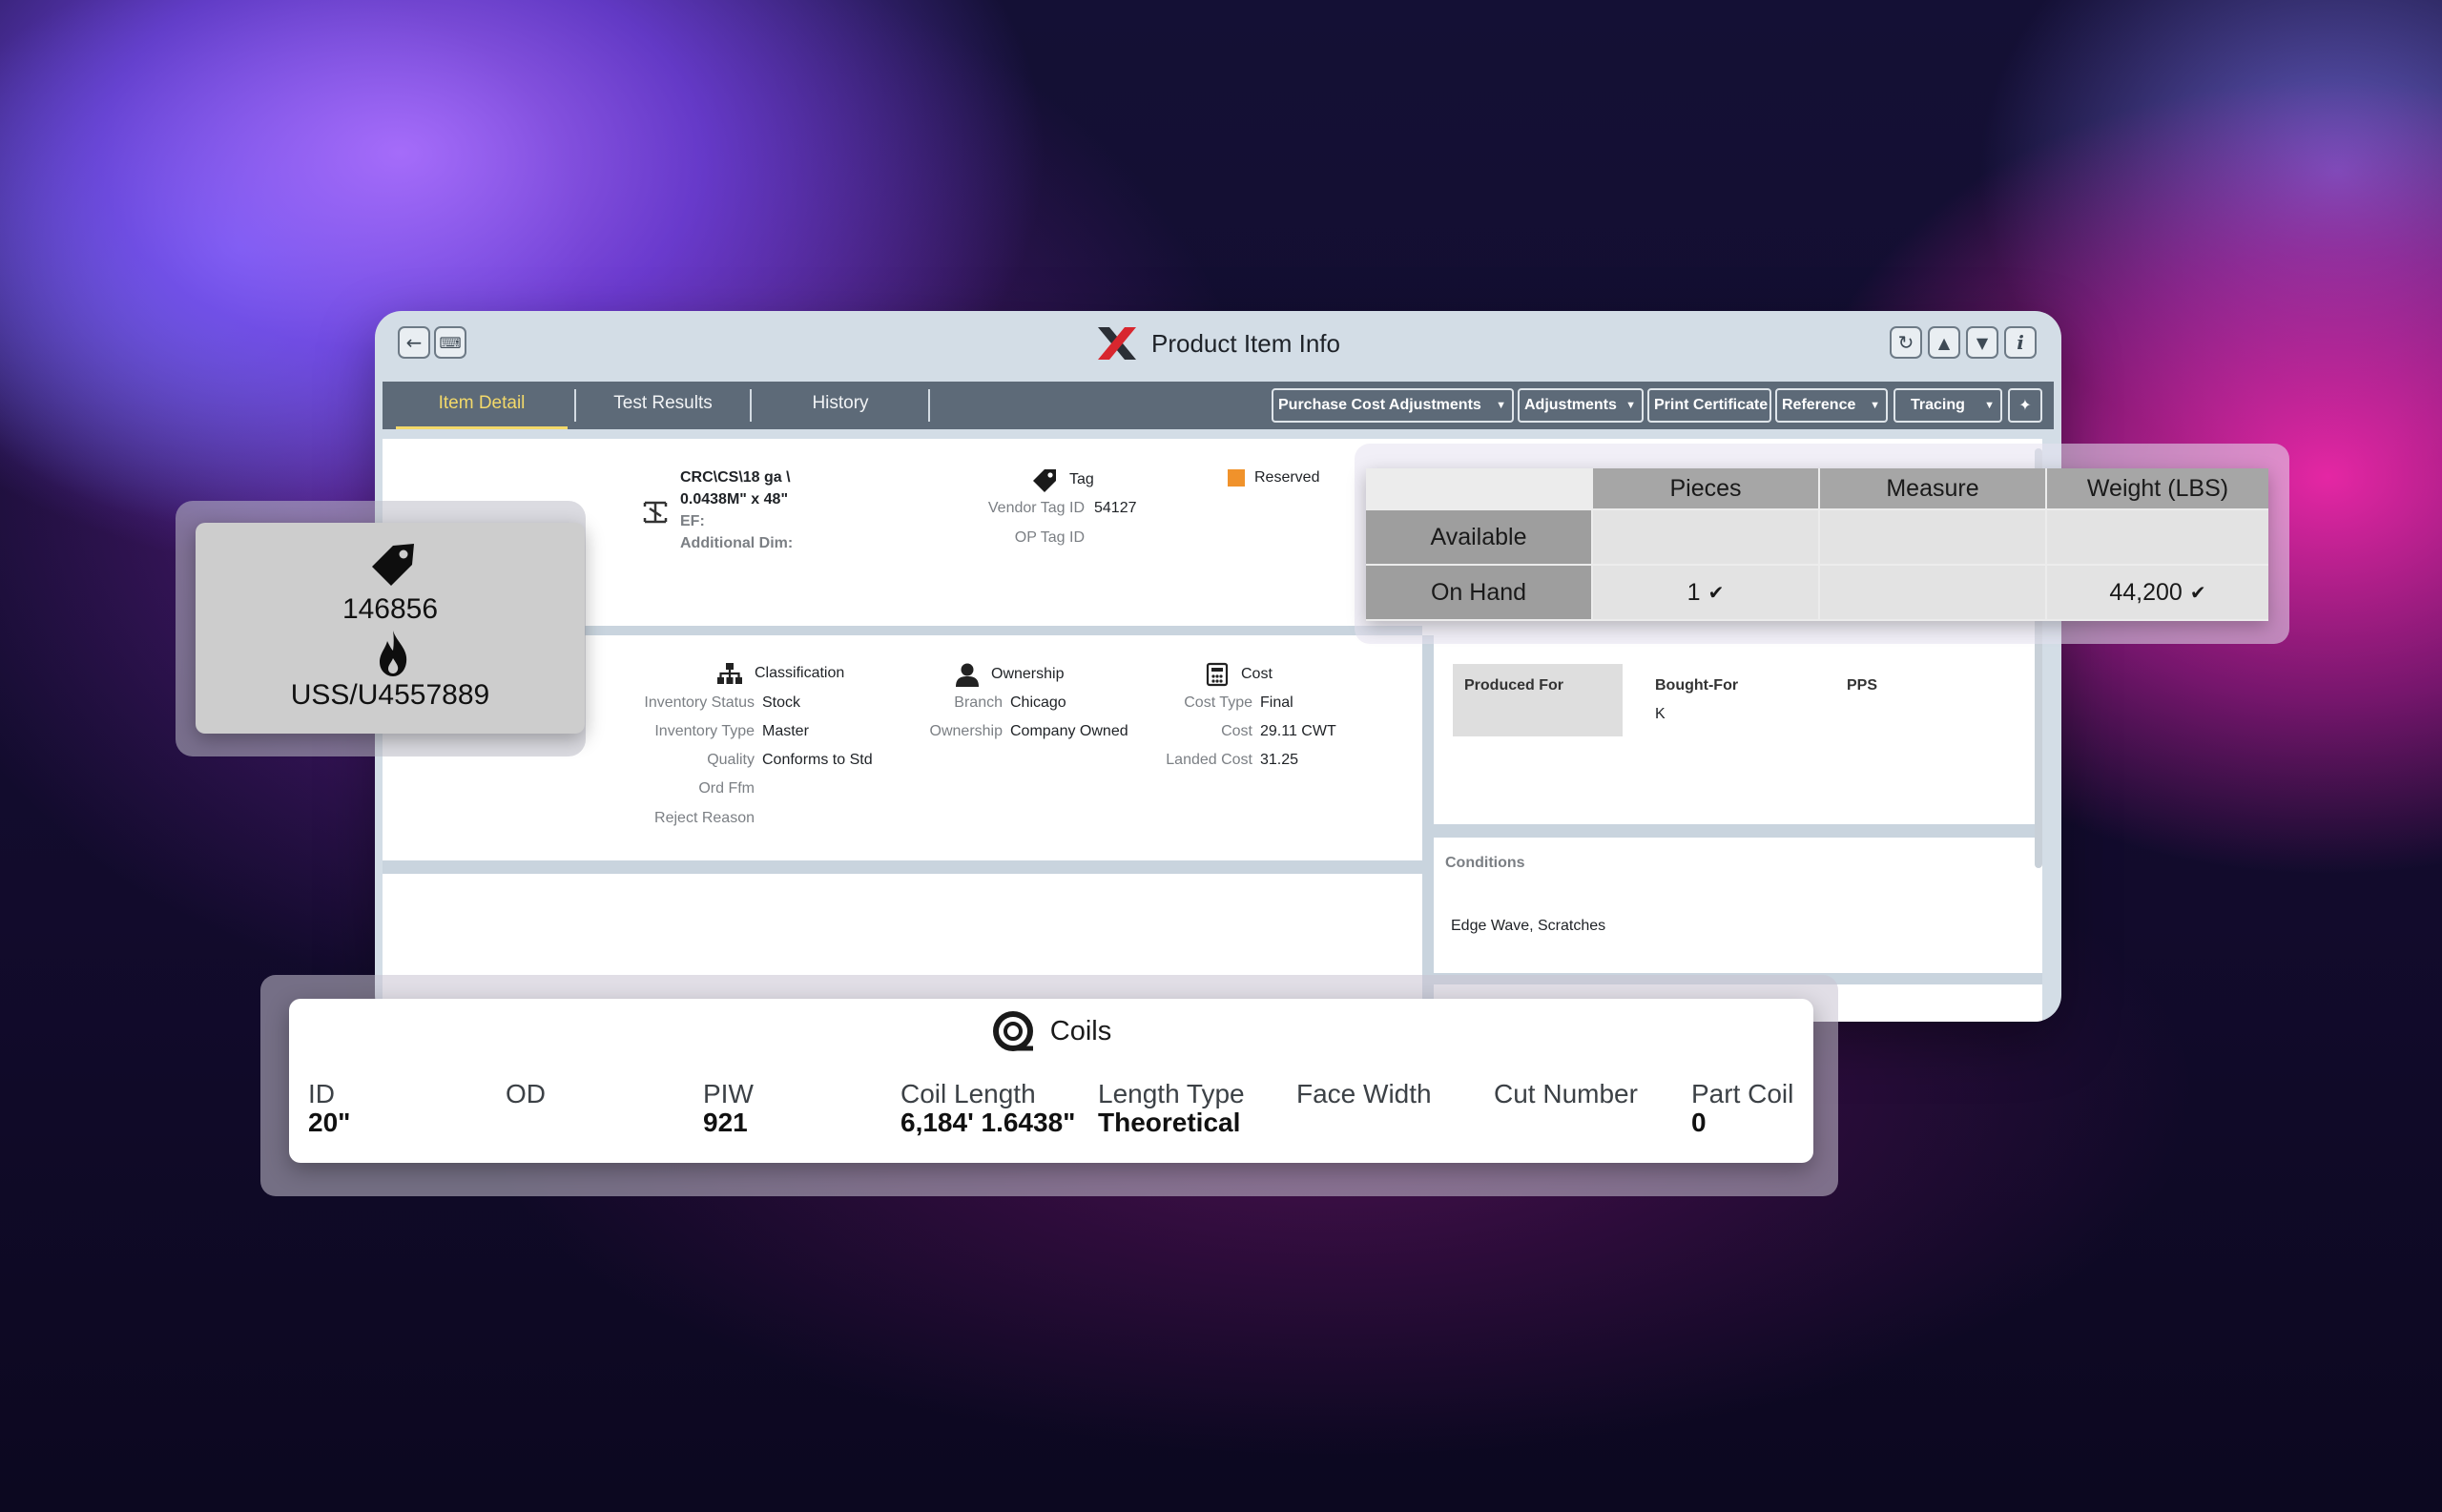  Describe the element at coordinates (729, 673) in the screenshot. I see `hierarchy-icon` at that location.